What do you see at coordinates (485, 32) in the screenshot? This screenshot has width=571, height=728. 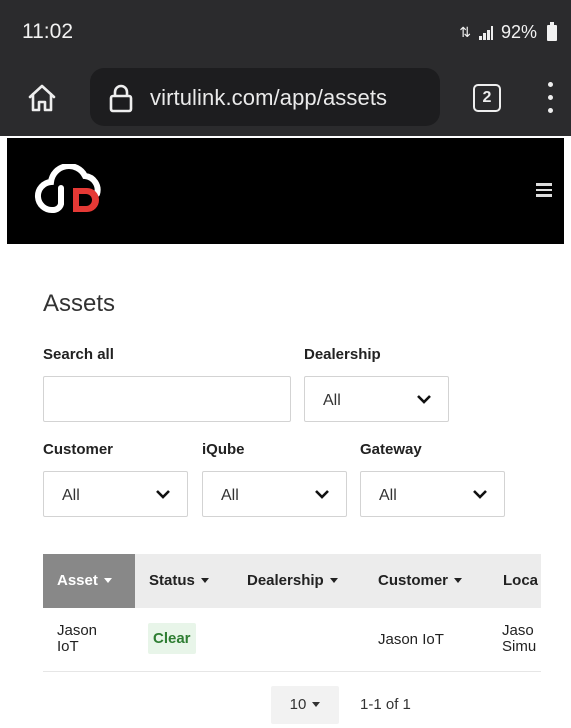 I see `signal-icon` at bounding box center [485, 32].